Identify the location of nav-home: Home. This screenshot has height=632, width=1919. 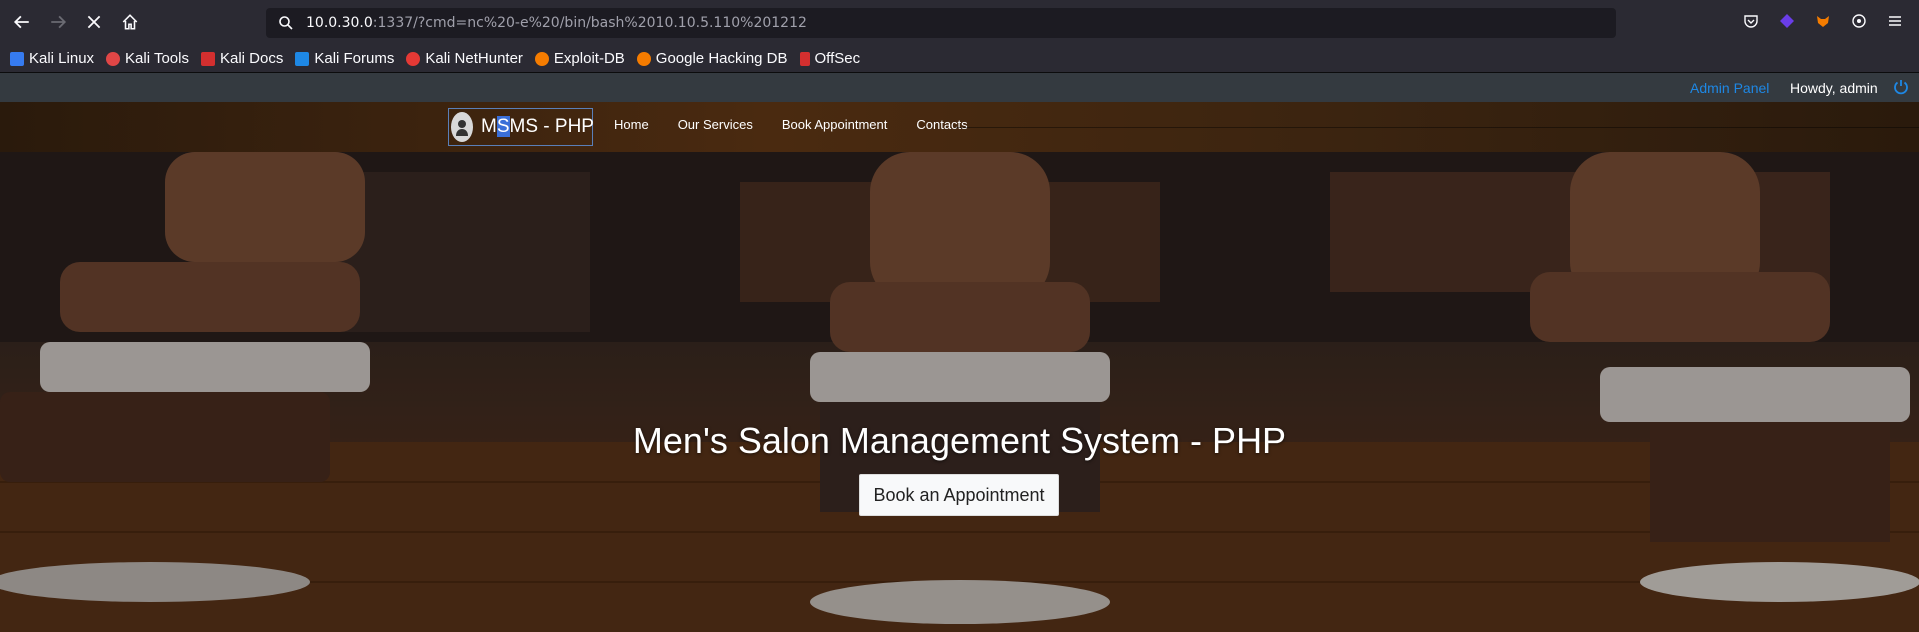
(631, 124).